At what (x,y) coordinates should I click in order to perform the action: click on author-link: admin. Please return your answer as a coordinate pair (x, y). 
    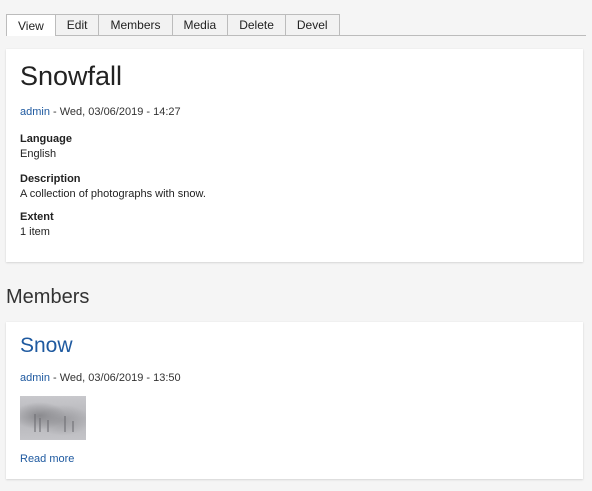
    Looking at the image, I should click on (35, 112).